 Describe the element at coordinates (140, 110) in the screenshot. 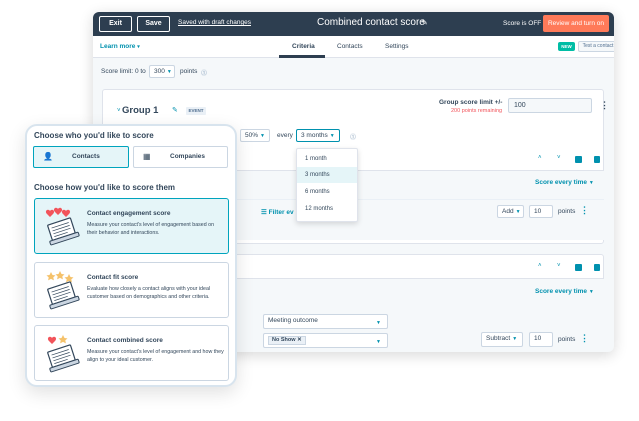

I see `group-title: Group 1` at that location.